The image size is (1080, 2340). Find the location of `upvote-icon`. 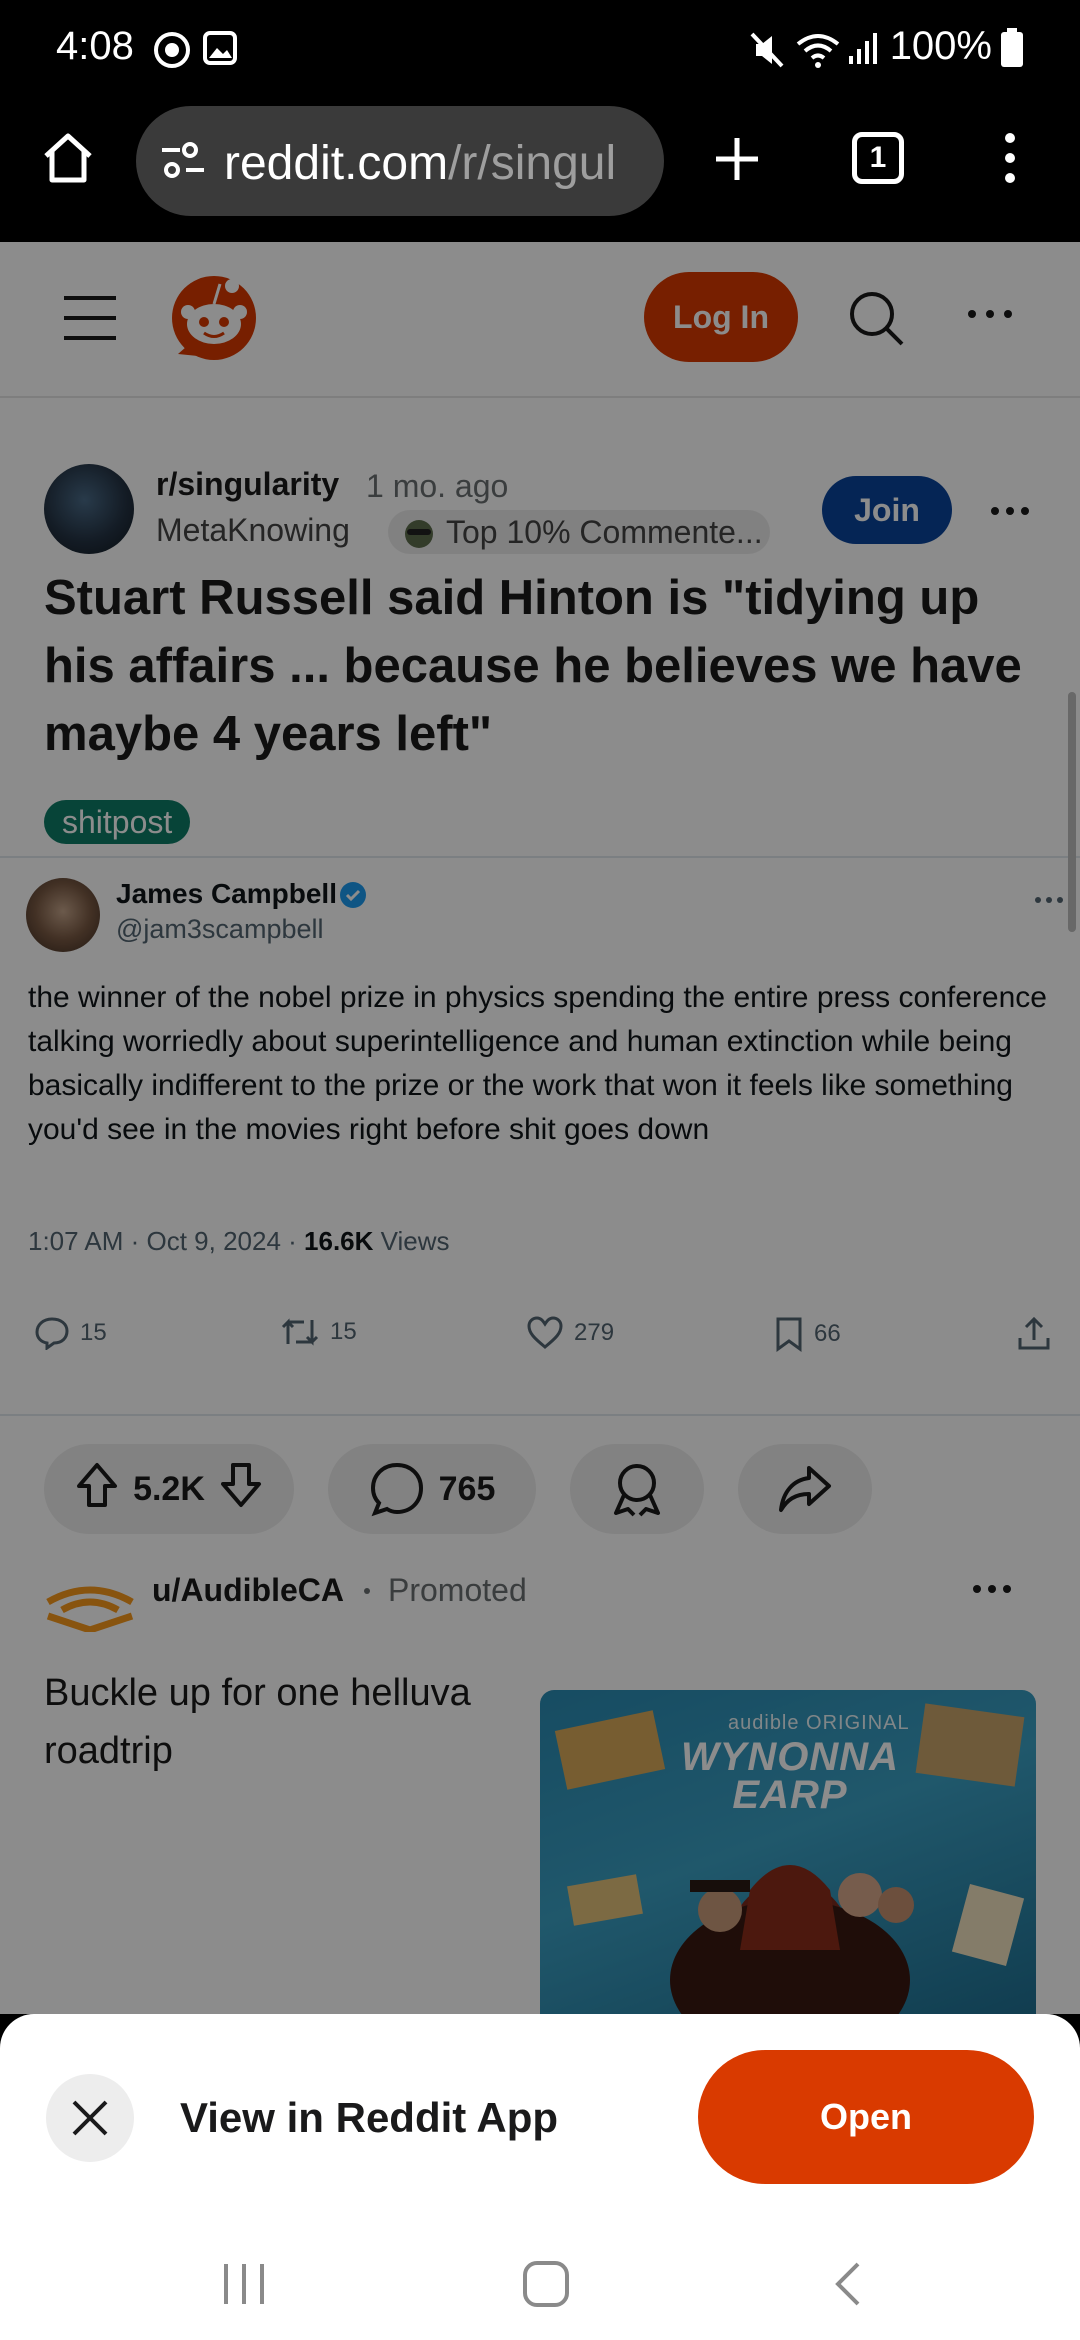

upvote-icon is located at coordinates (97, 1489).